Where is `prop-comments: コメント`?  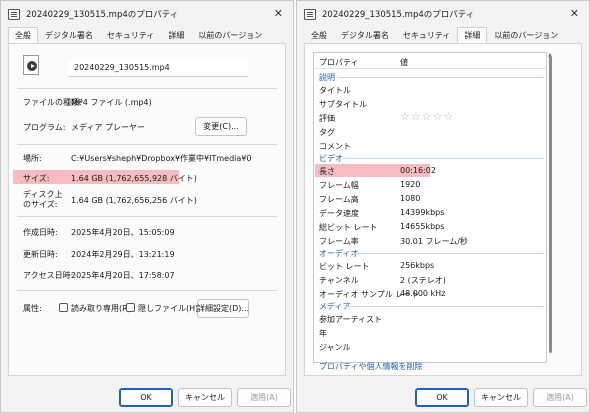 prop-comments: コメント is located at coordinates (335, 146).